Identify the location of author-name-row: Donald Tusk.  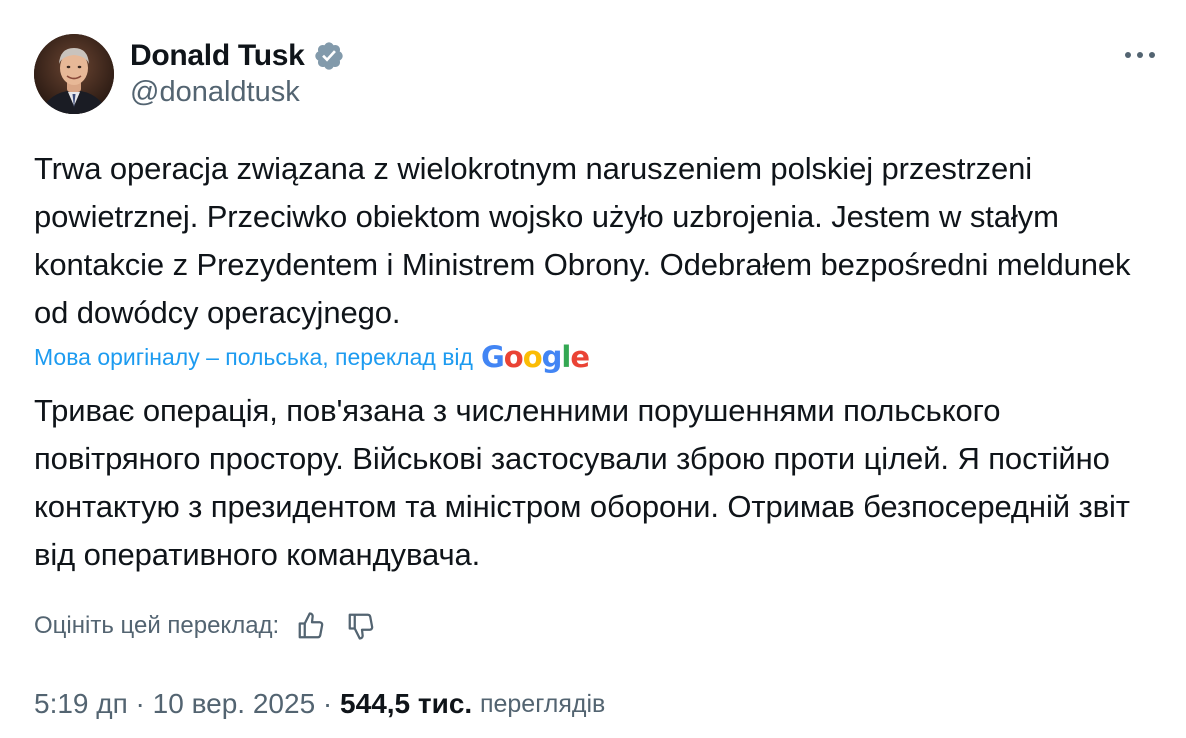
(237, 56).